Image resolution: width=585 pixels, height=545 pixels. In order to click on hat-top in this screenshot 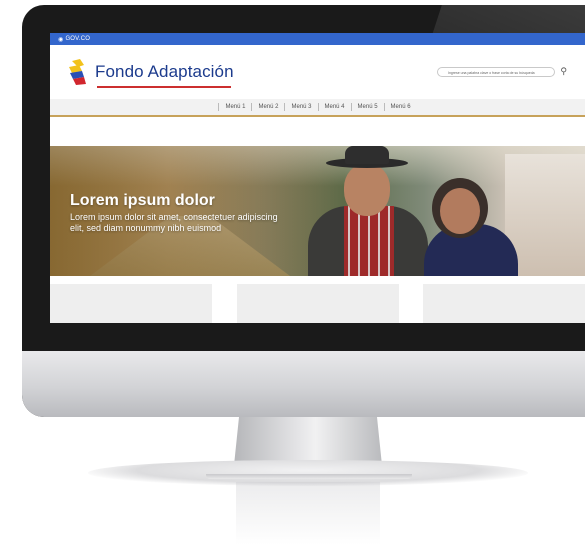, I will do `click(367, 155)`.